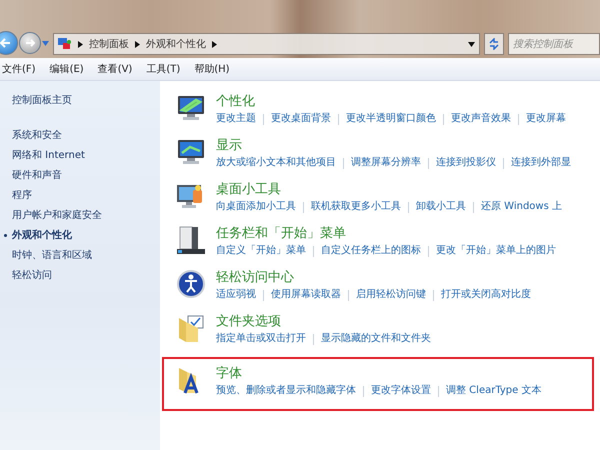  I want to click on sidebar-item: 用户帐户和家庭安全, so click(57, 215).